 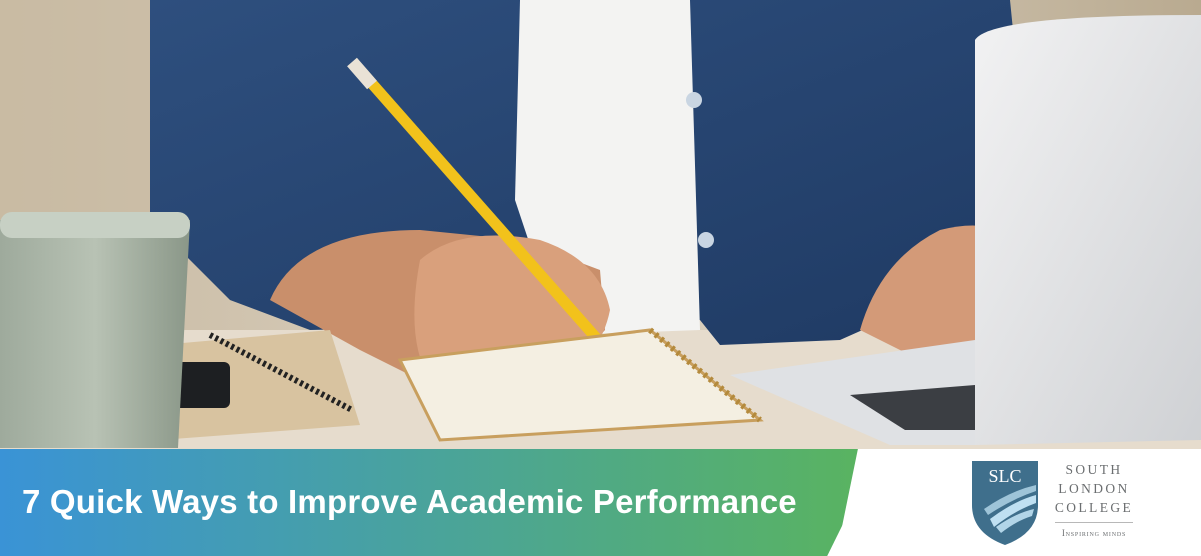 What do you see at coordinates (1005, 502) in the screenshot?
I see `college-crest-icon: SLC` at bounding box center [1005, 502].